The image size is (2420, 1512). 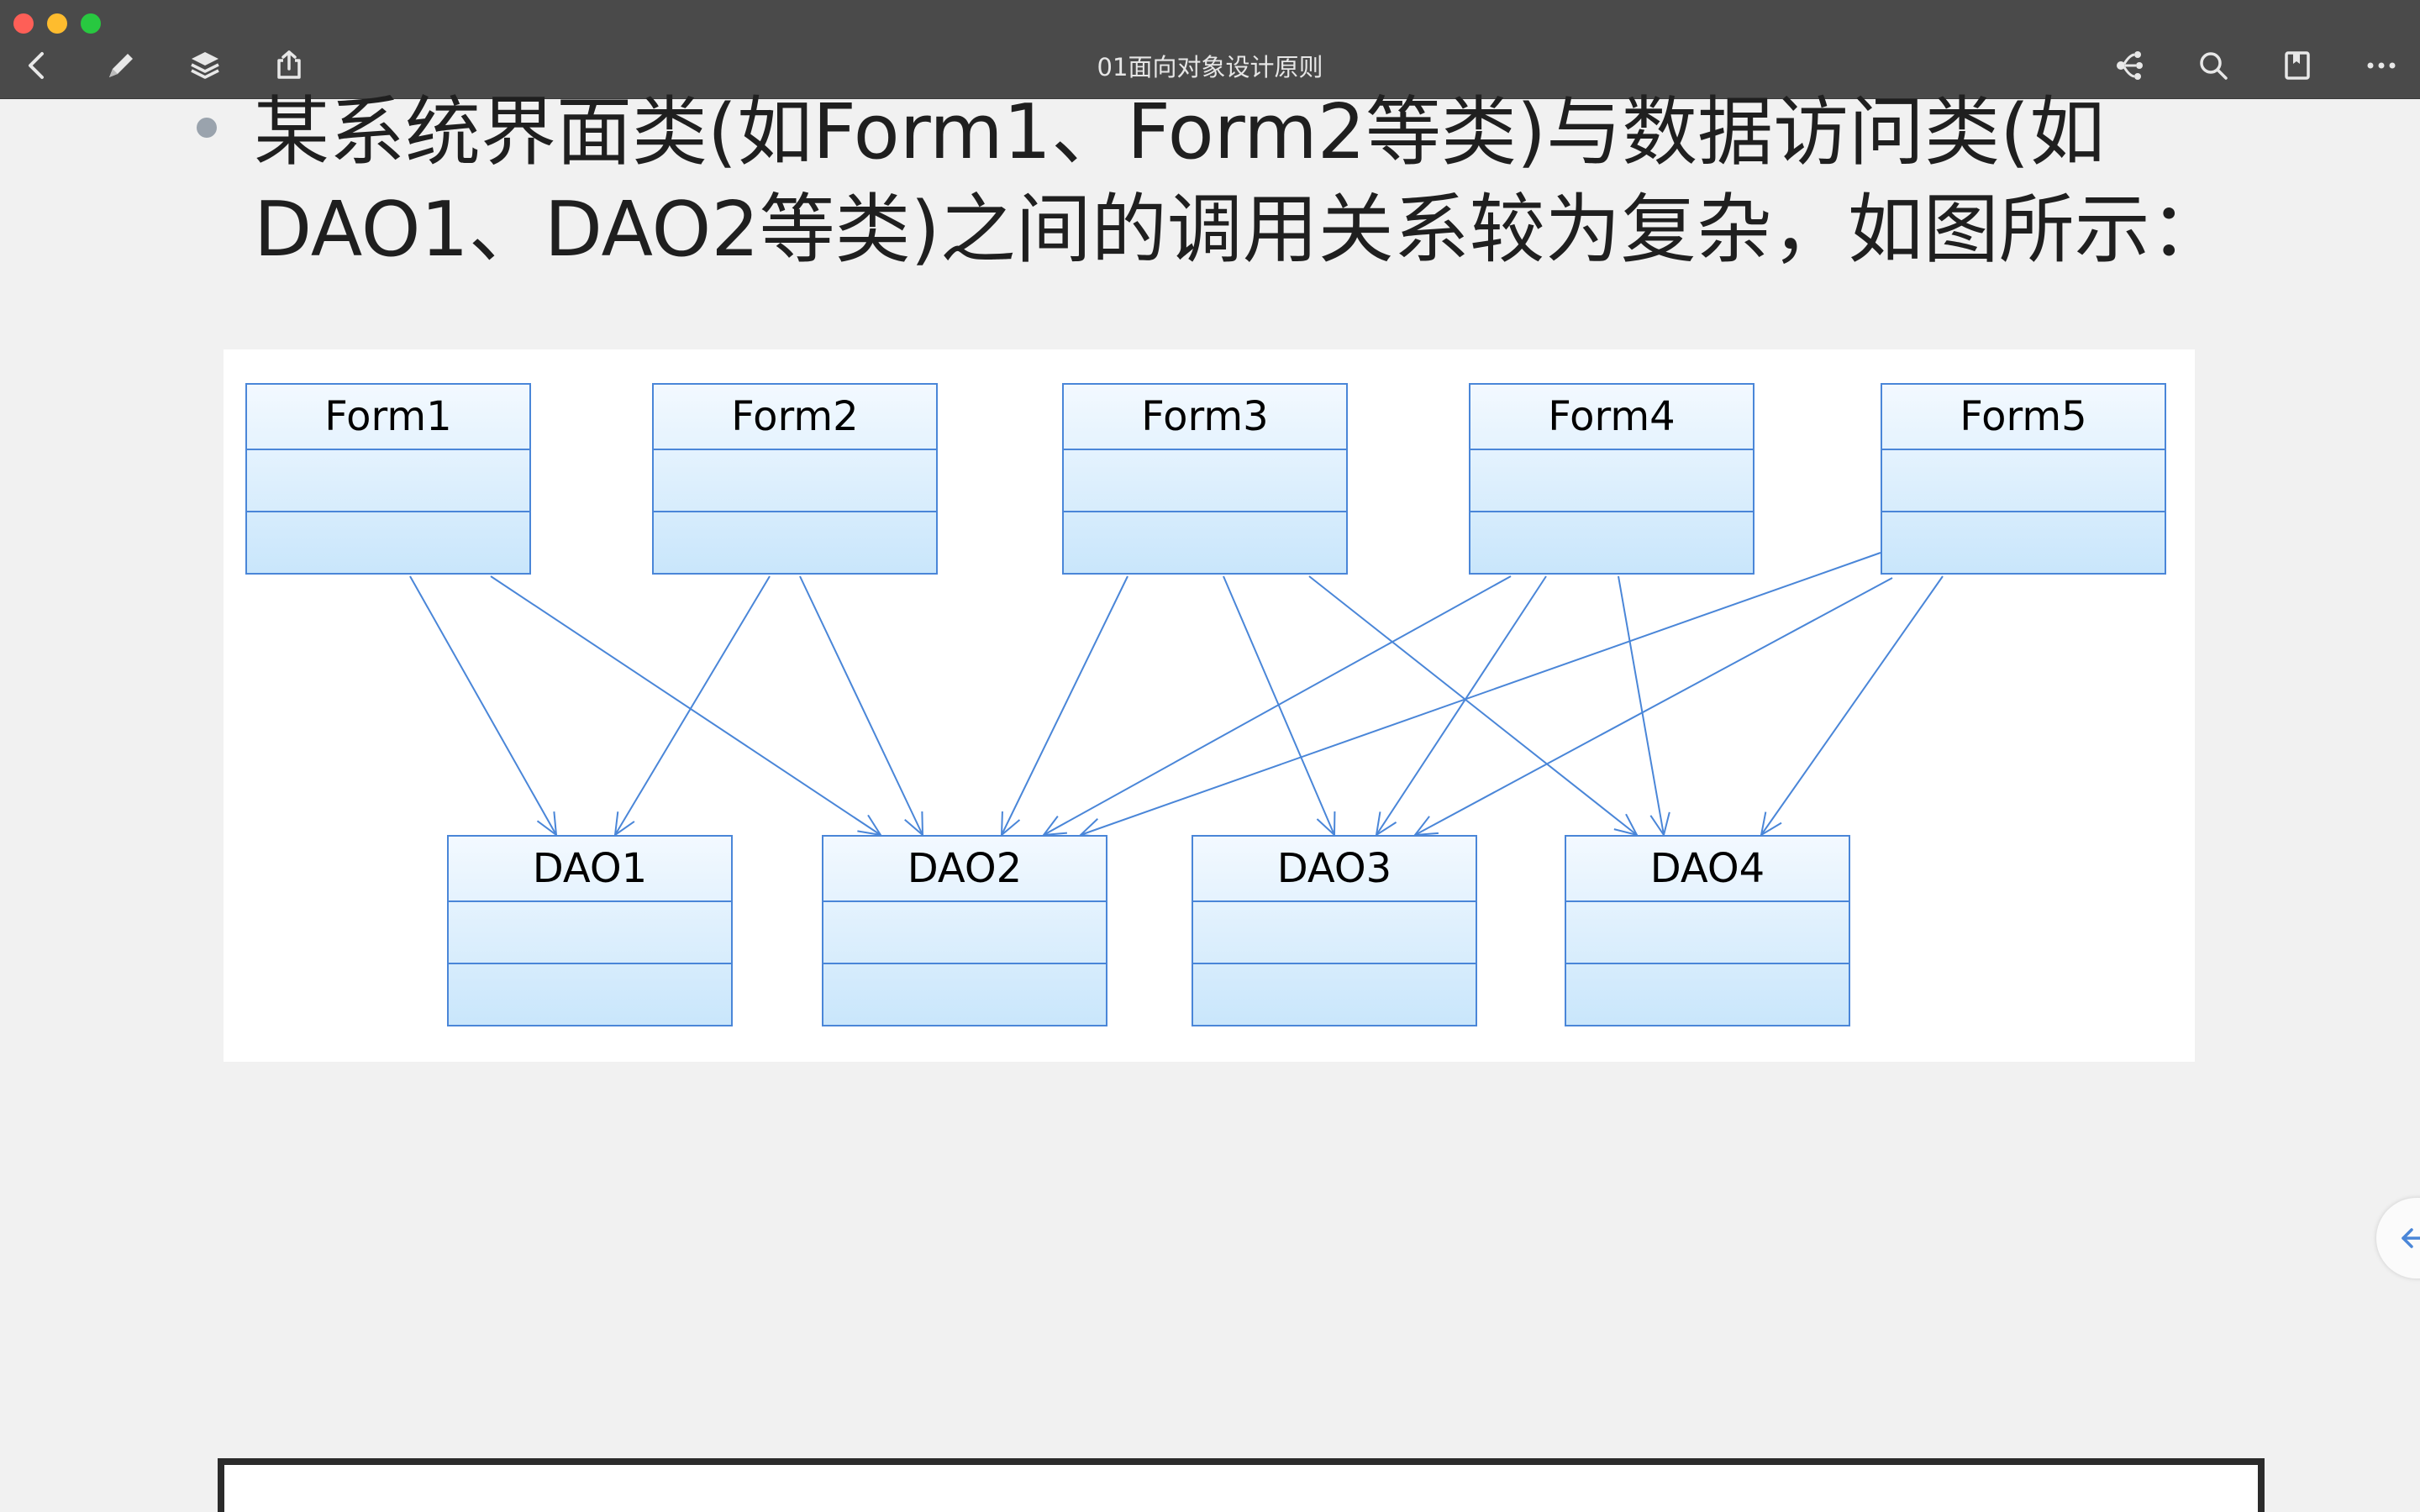 I want to click on dependency-arrow-form3-dao4, so click(x=1473, y=705).